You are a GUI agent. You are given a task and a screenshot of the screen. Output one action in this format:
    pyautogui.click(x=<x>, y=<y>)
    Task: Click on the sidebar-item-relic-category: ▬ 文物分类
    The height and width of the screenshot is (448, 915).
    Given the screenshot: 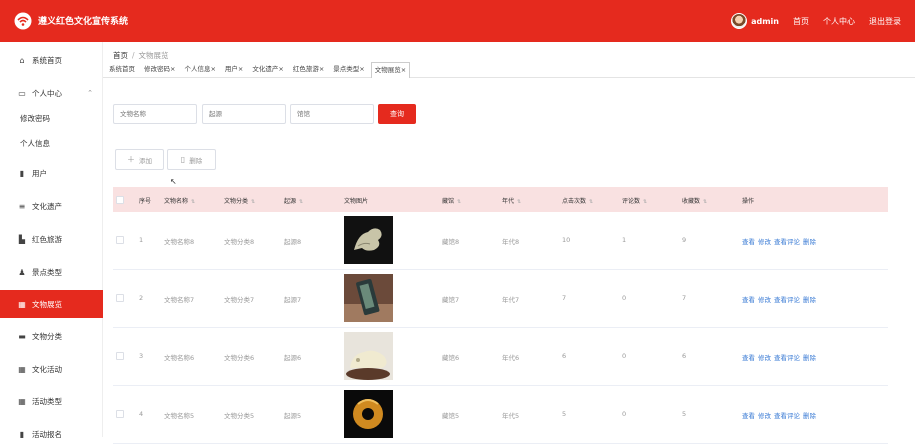 What is the action you would take?
    pyautogui.click(x=51, y=336)
    